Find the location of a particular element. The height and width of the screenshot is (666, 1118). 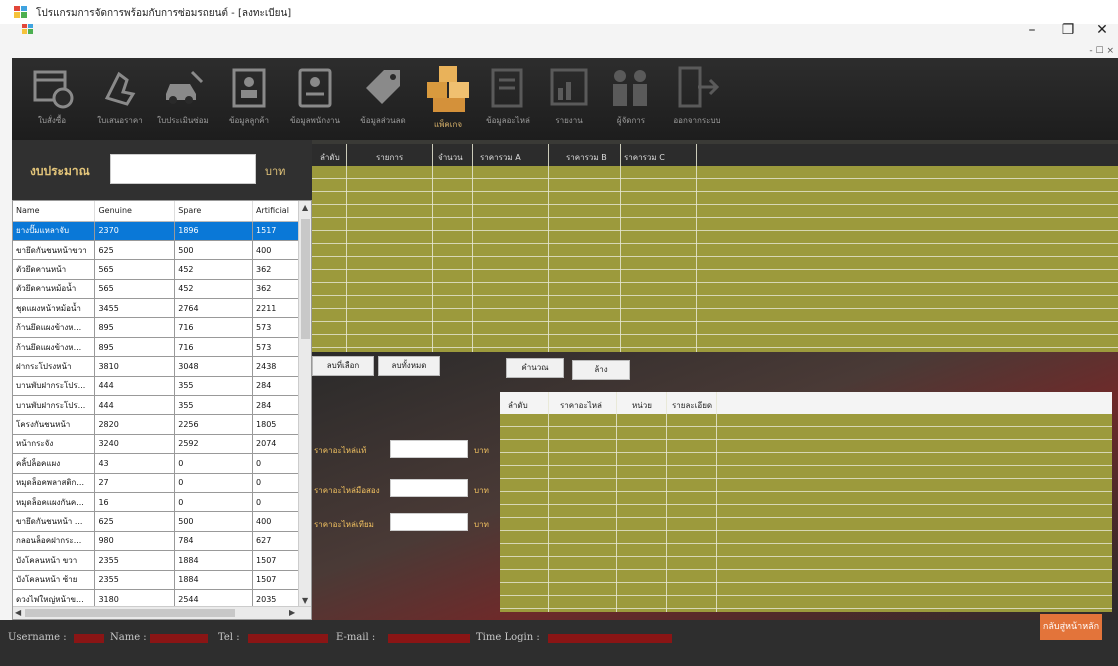

table-cell: ตัวยึดคานหน้า is located at coordinates (54, 269).